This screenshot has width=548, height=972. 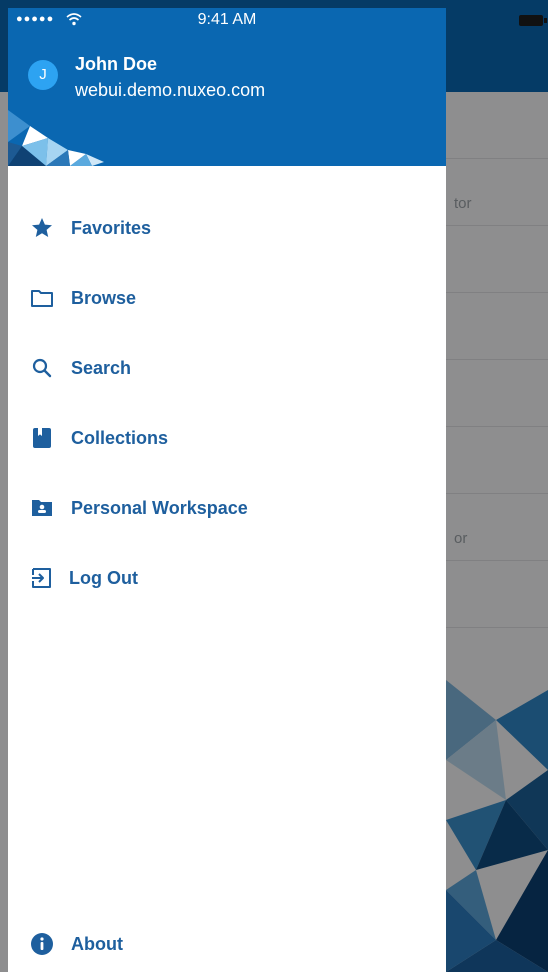 I want to click on avatar: J, so click(x=43, y=75).